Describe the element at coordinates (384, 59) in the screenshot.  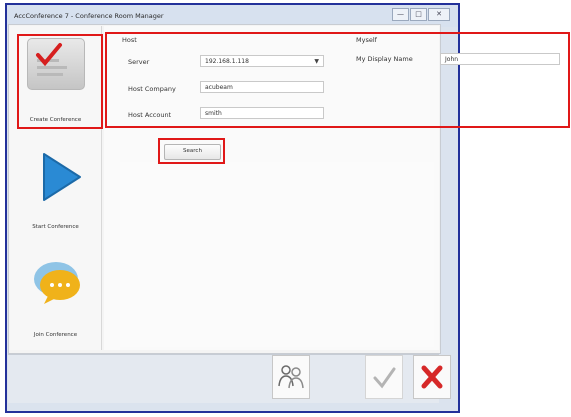
I see `display-name-label: My Display Name` at that location.